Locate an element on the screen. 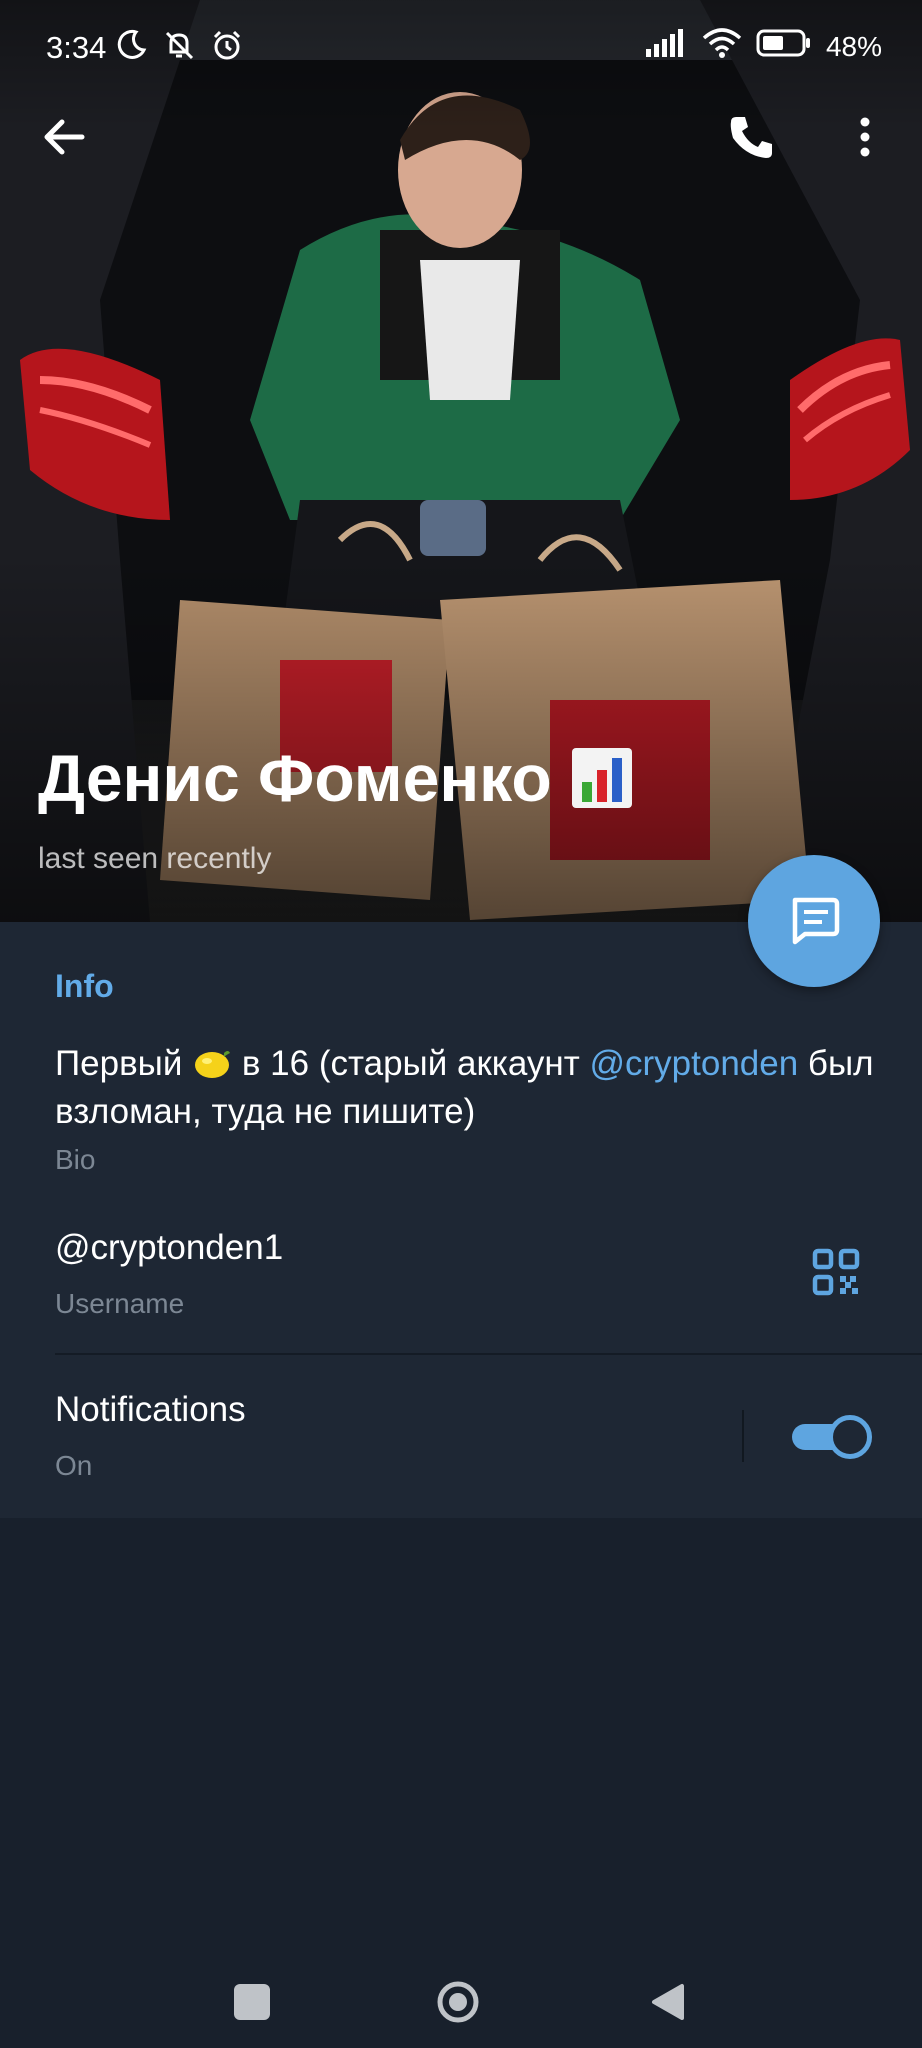 The image size is (922, 2048). send-message-button is located at coordinates (814, 921).